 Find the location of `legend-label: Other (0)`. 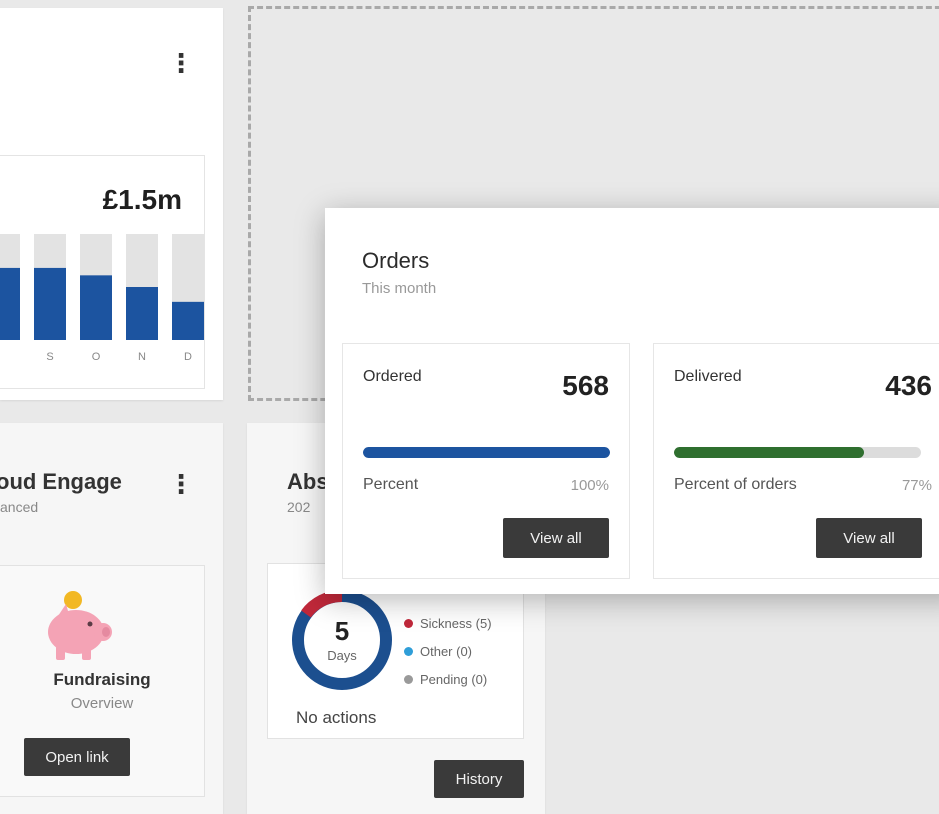

legend-label: Other (0) is located at coordinates (446, 651).